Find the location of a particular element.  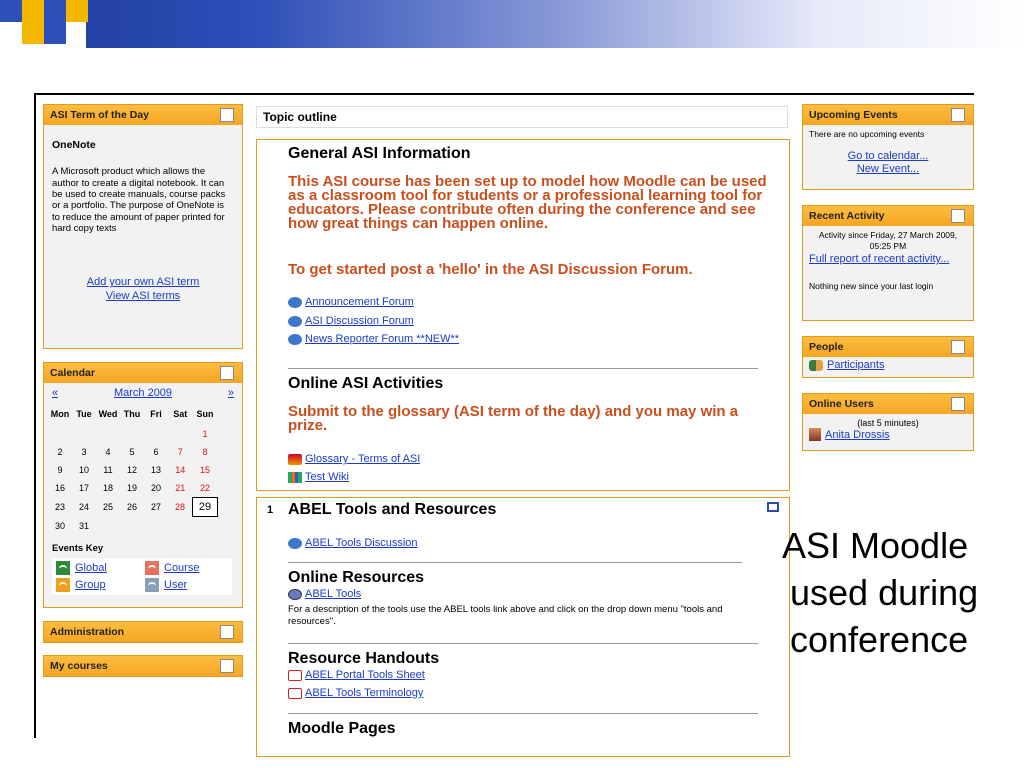

abel-tools-discussion-link: ABEL Tools Discussion is located at coordinates (361, 543).